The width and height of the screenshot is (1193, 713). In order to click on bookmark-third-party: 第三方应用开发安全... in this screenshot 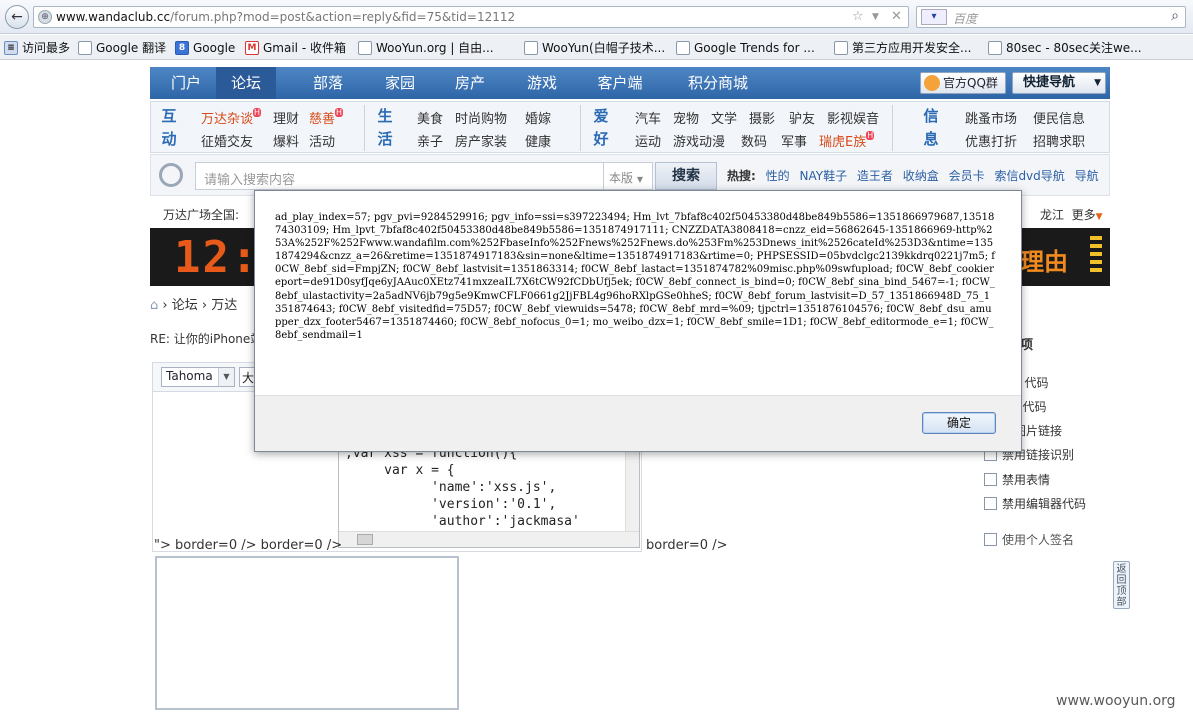, I will do `click(902, 47)`.